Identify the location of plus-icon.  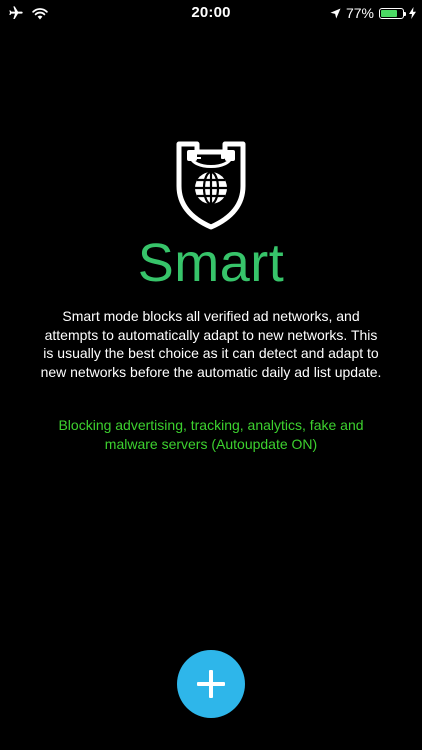
(211, 684).